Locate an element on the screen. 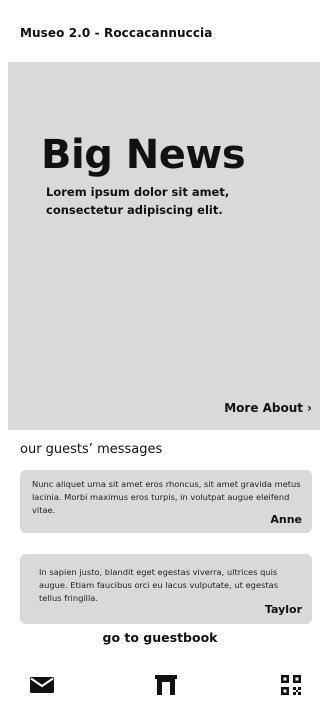 The image size is (320, 710). qr-code-icon is located at coordinates (291, 685).